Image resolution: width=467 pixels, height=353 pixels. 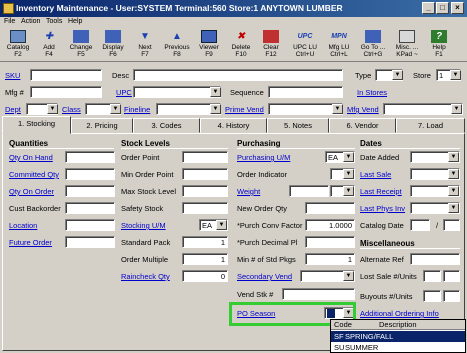 I want to click on misc-button: Misc. ... KPad ~, so click(x=407, y=45).